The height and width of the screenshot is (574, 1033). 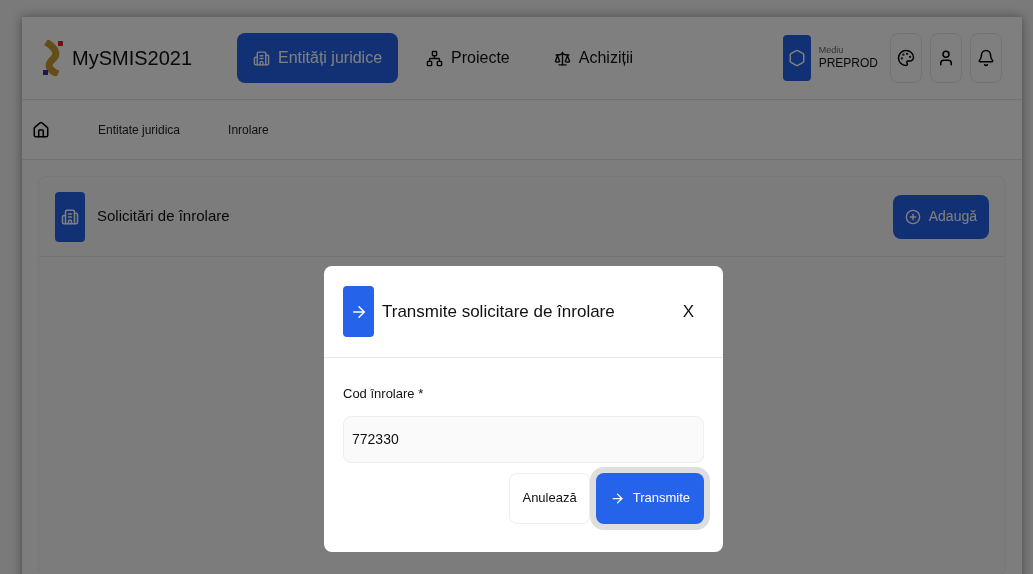 I want to click on field-label: Cod înrolare *, so click(x=384, y=394).